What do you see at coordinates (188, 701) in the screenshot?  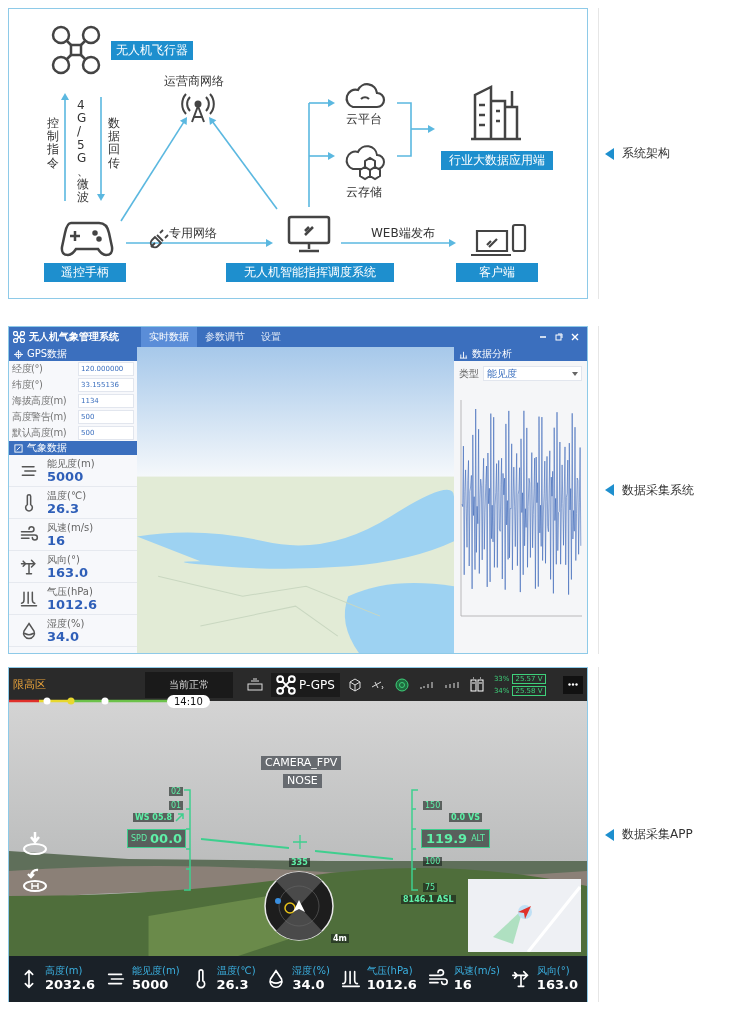 I see `flight-time: 14:10` at bounding box center [188, 701].